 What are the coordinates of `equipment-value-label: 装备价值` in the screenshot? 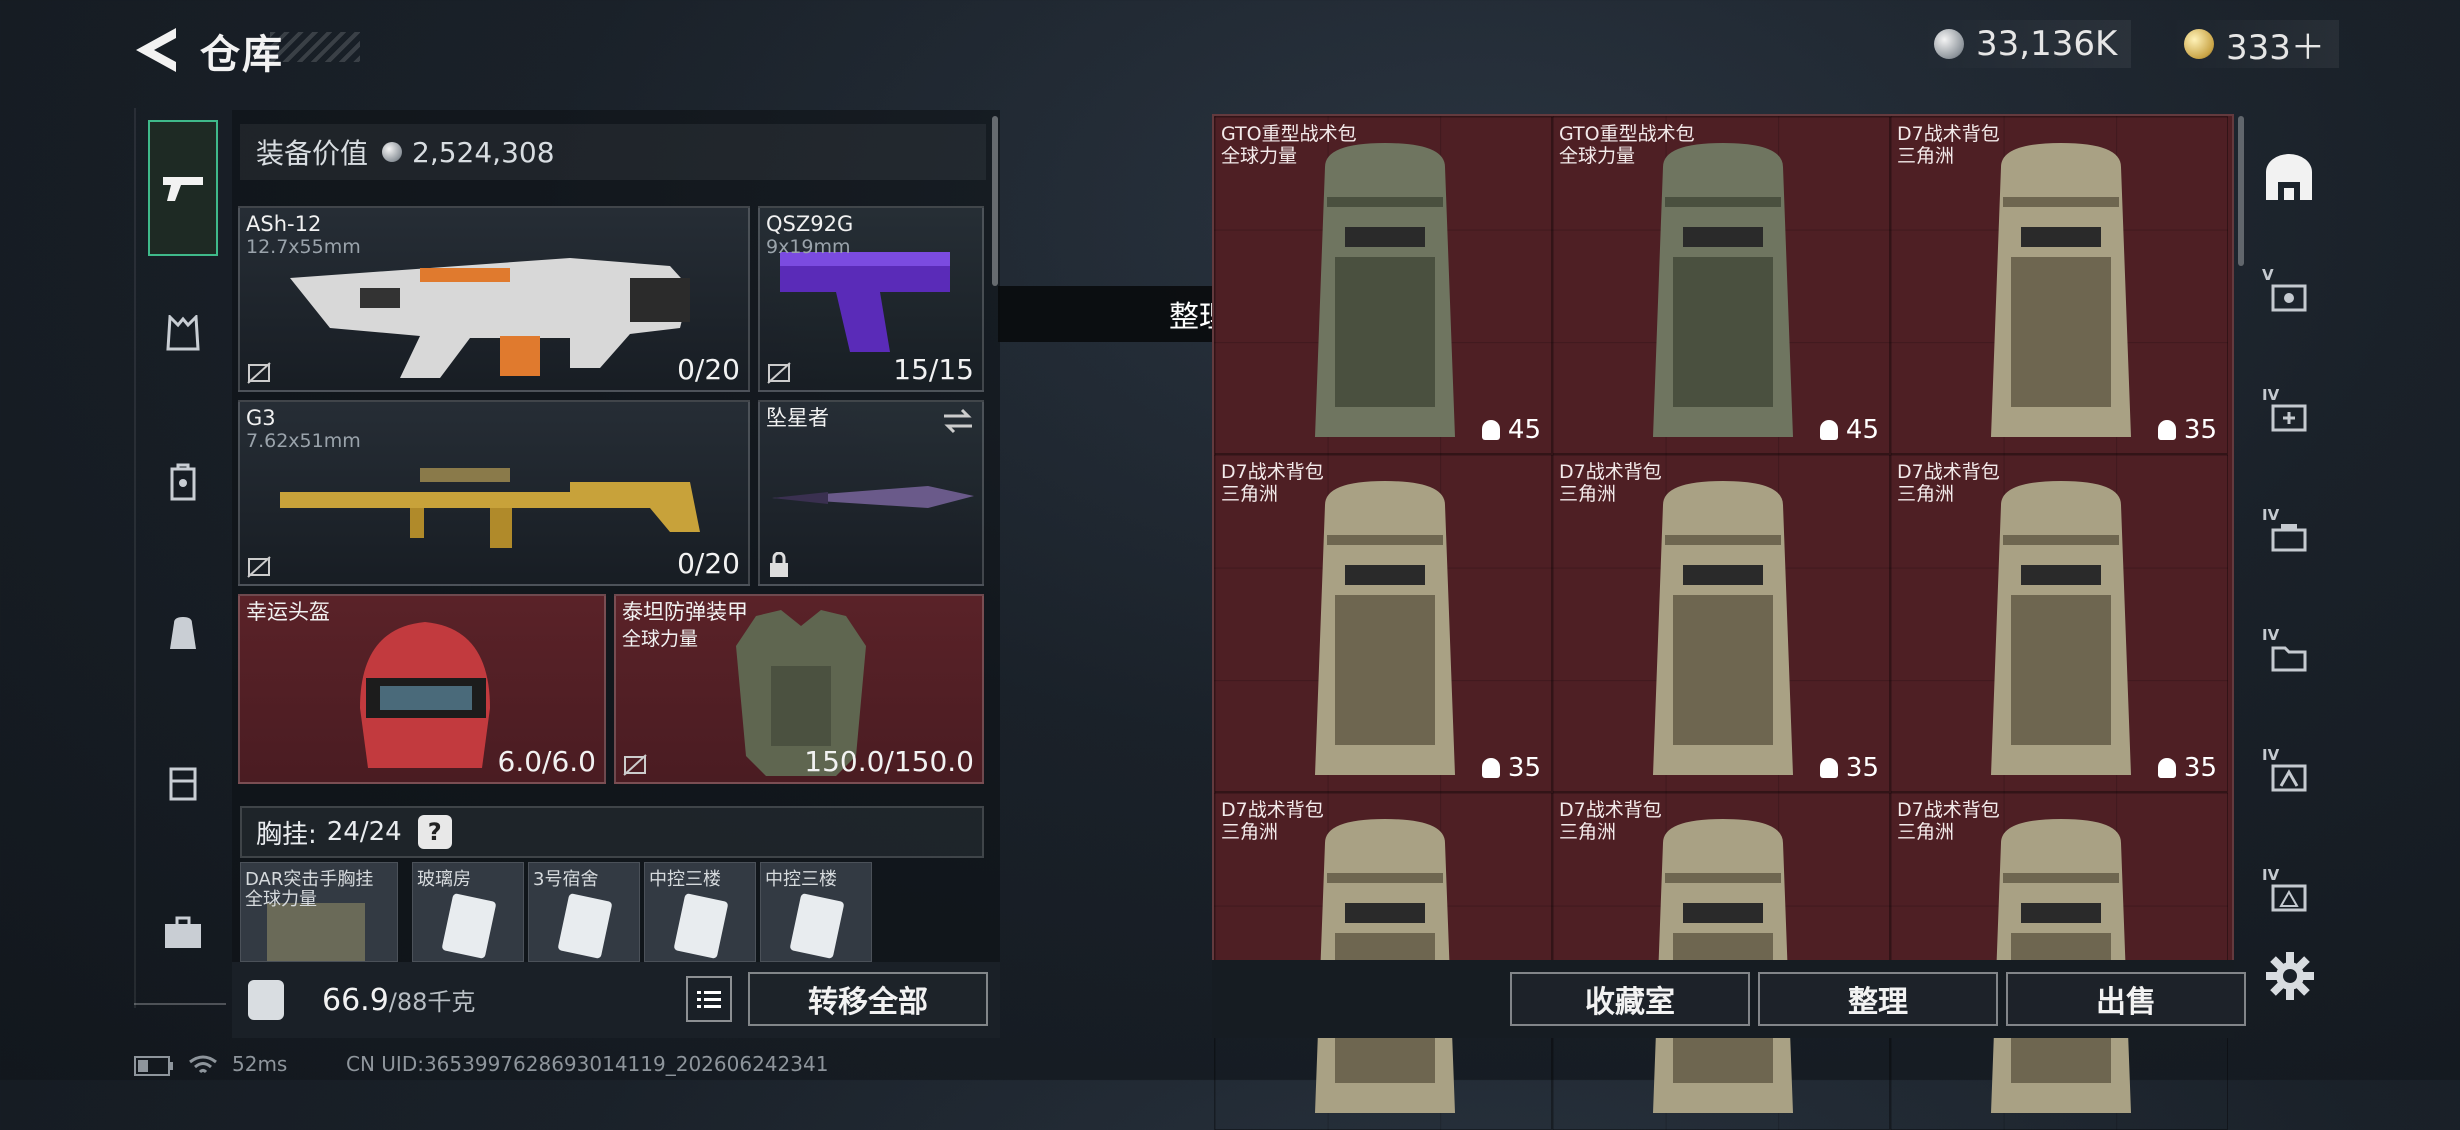 It's located at (312, 153).